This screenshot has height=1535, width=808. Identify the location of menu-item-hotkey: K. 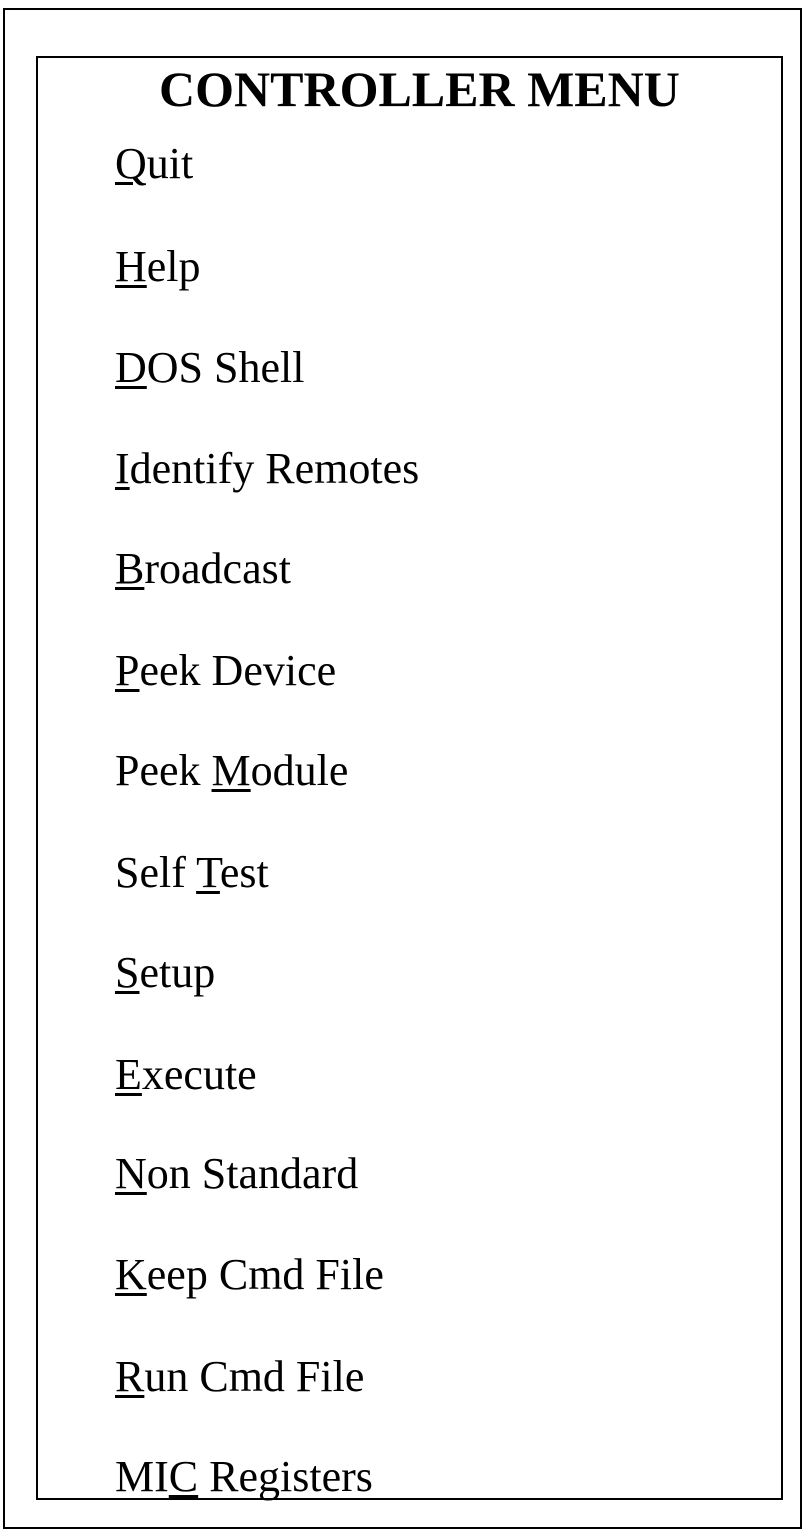
(131, 1274).